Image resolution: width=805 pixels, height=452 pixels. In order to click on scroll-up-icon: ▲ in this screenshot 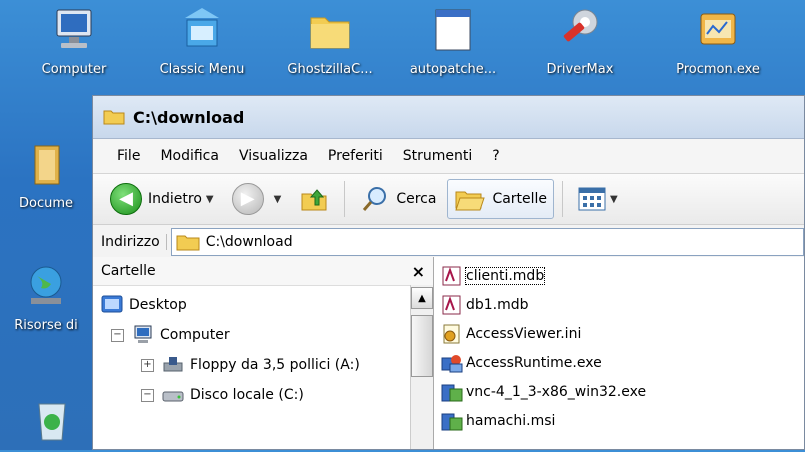, I will do `click(422, 298)`.